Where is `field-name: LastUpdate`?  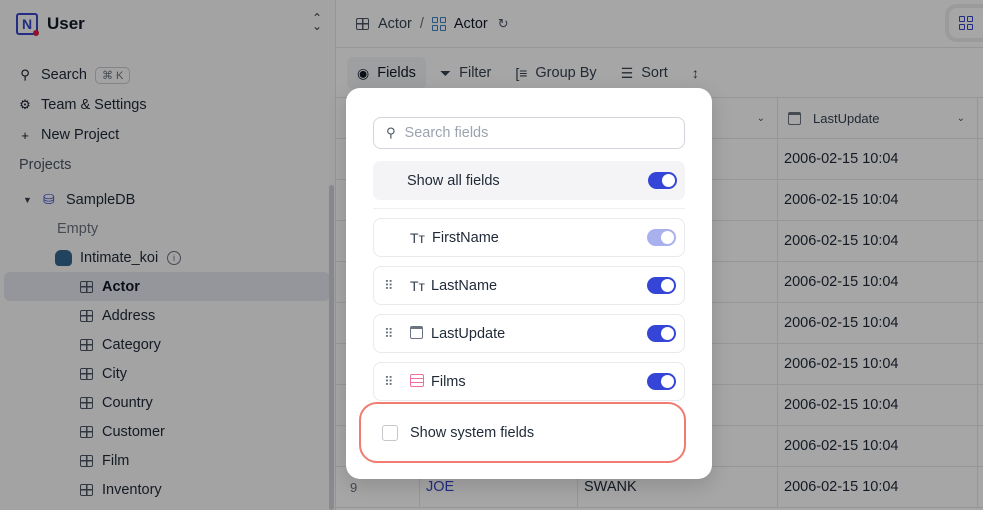 field-name: LastUpdate is located at coordinates (468, 333).